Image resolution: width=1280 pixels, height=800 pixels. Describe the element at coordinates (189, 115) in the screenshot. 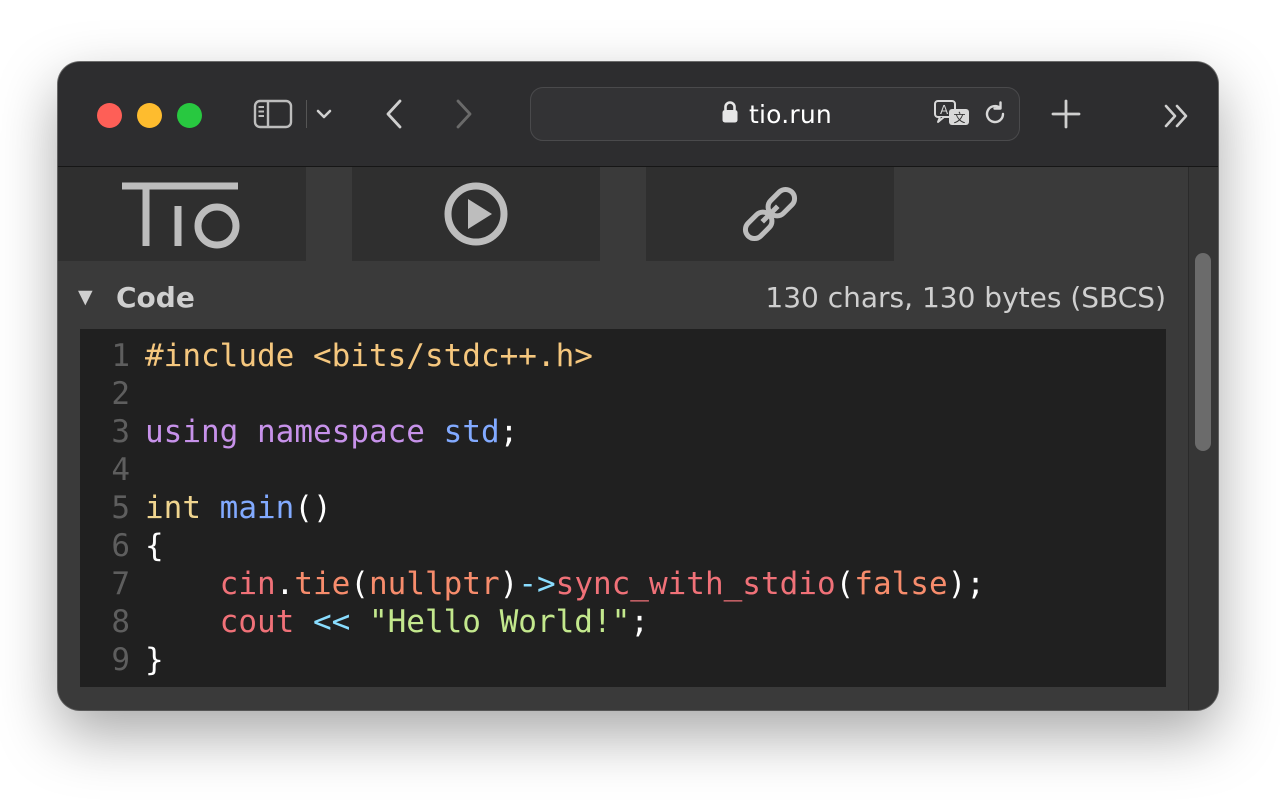

I see `maximize-window-button` at that location.